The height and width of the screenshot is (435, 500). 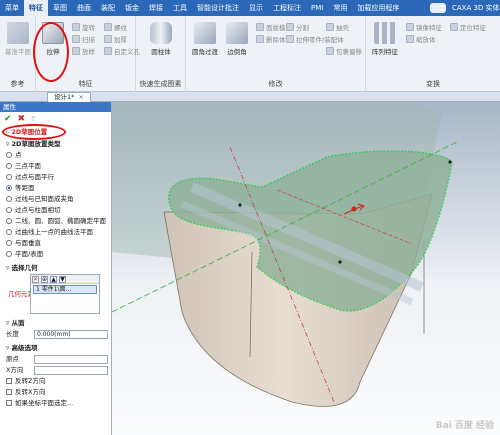 What do you see at coordinates (22, 348) in the screenshot?
I see `advanced-header: ▿ 高级选项` at bounding box center [22, 348].